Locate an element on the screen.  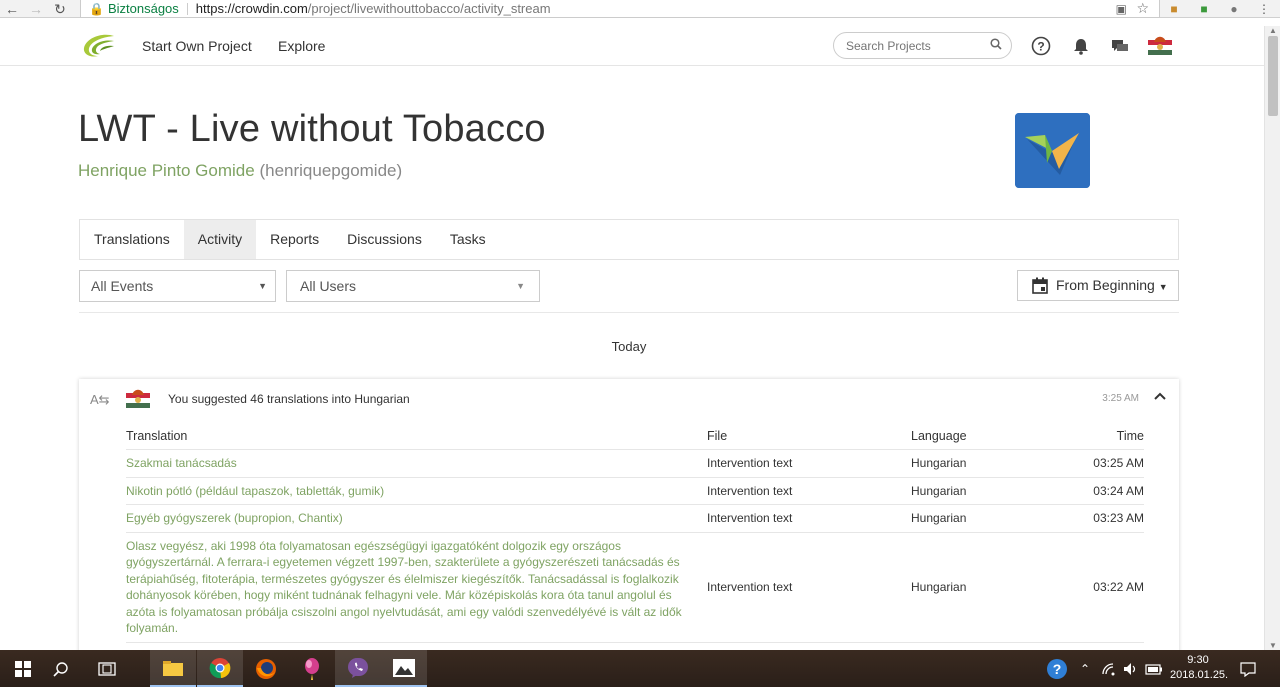
column-header-translation: Translation is located at coordinates (416, 439).